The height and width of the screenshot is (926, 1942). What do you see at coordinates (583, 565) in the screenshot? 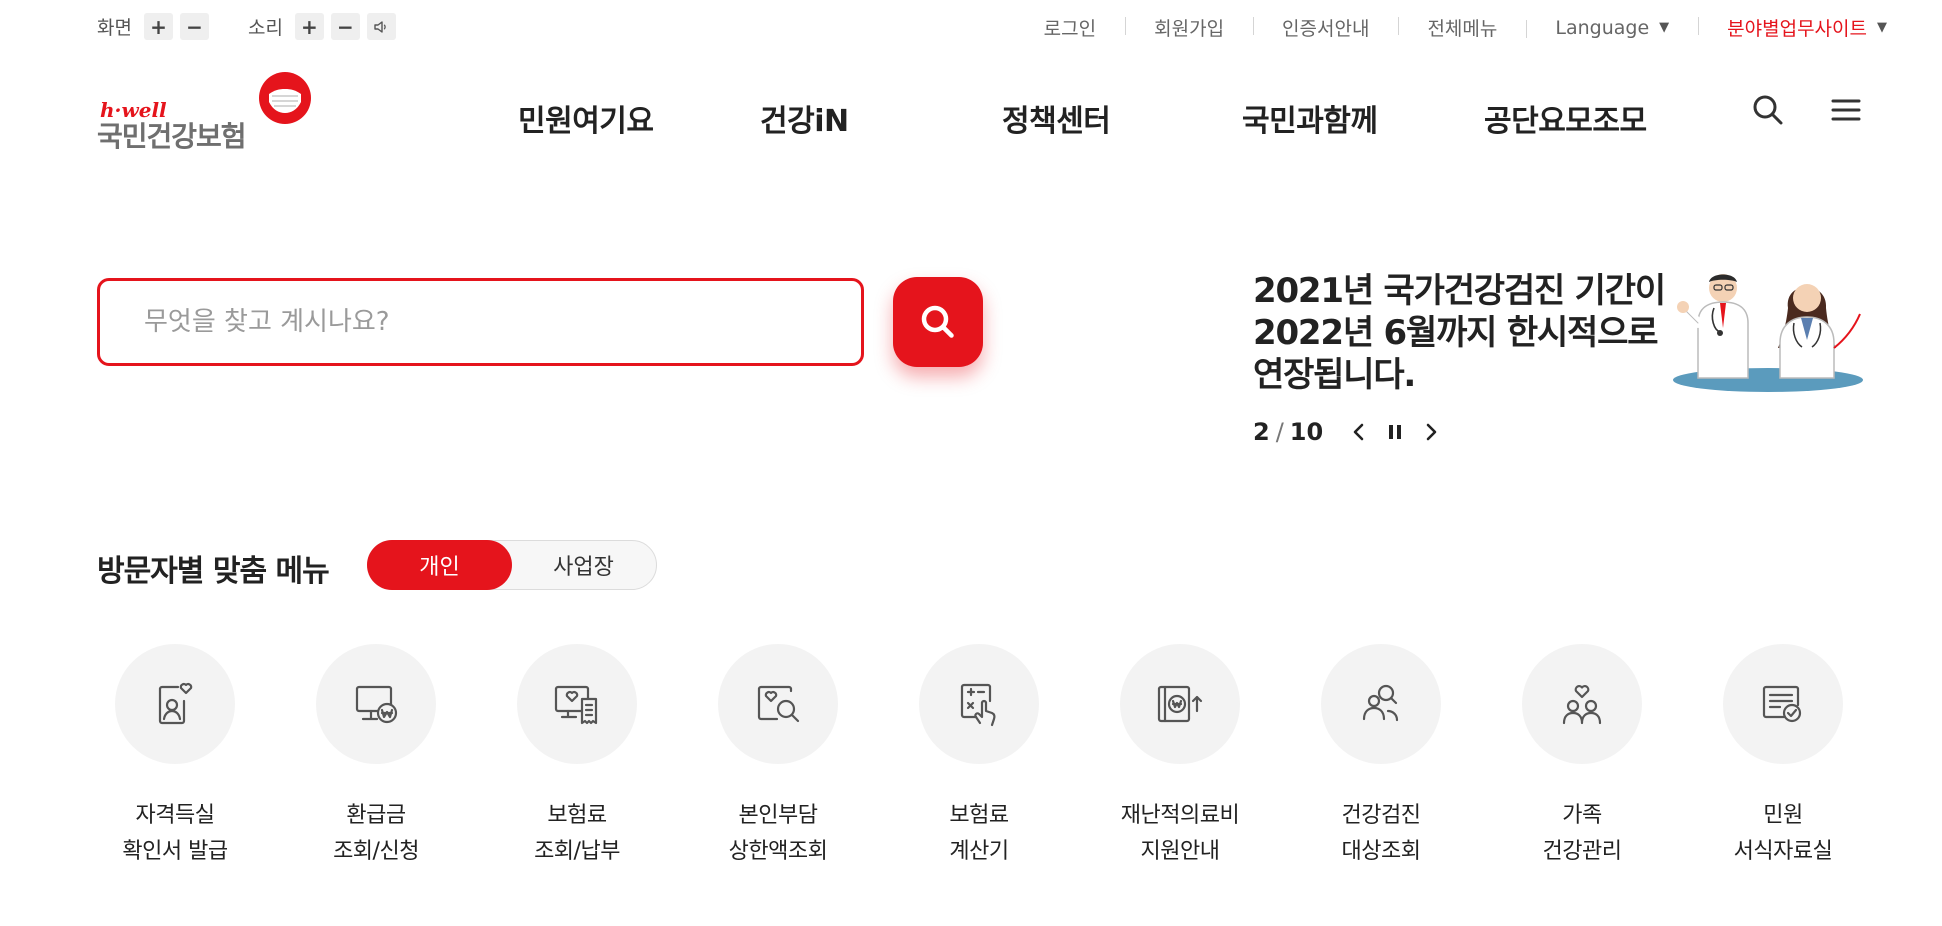
I see `tab-business: 사업장` at bounding box center [583, 565].